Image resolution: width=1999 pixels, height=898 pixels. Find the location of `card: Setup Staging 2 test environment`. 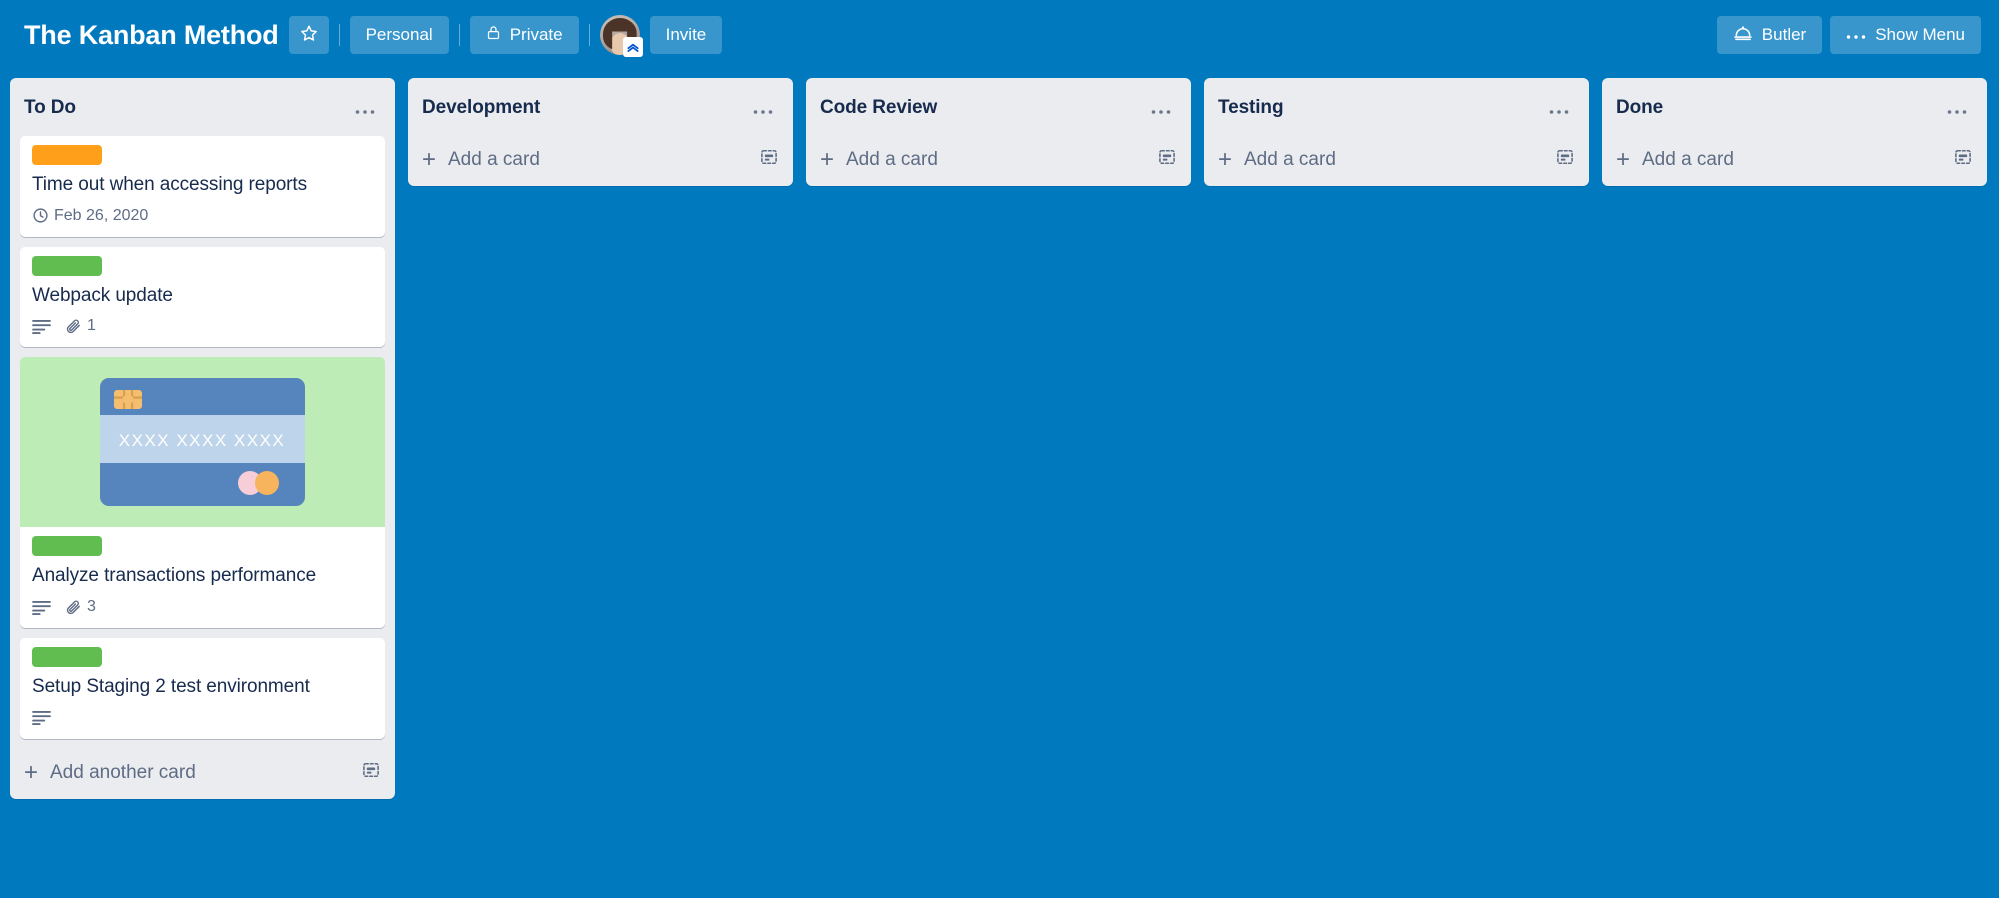

card: Setup Staging 2 test environment is located at coordinates (202, 688).